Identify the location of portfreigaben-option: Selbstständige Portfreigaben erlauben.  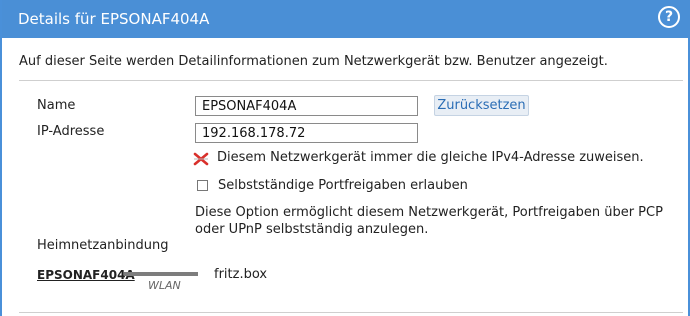
(332, 185).